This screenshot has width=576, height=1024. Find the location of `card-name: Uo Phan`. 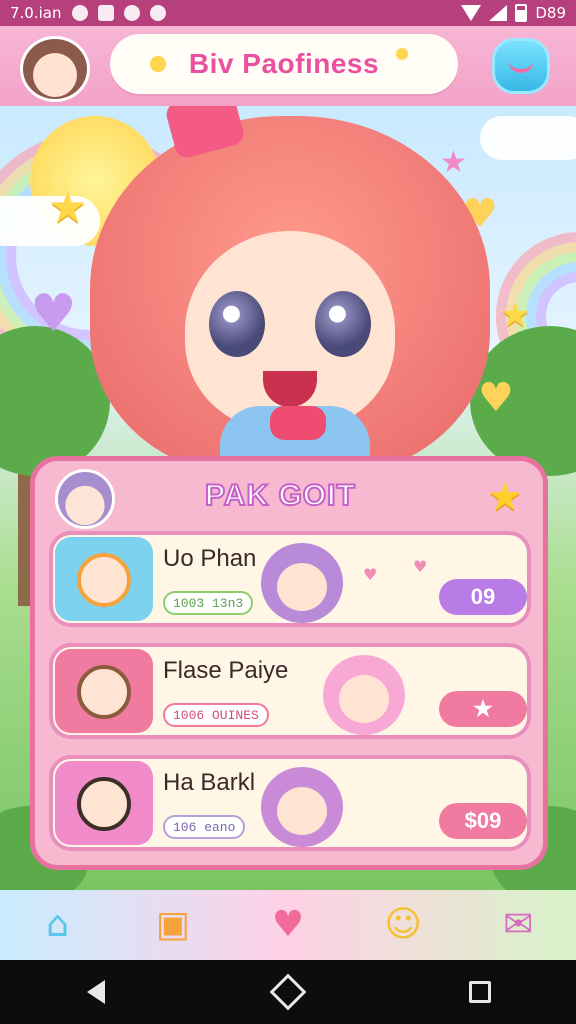

card-name: Uo Phan is located at coordinates (210, 558).